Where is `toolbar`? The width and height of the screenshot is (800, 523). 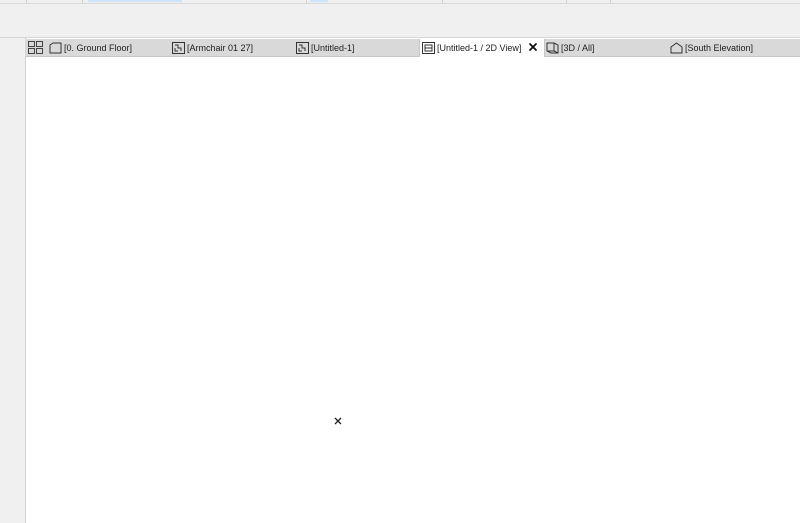
toolbar is located at coordinates (400, 19).